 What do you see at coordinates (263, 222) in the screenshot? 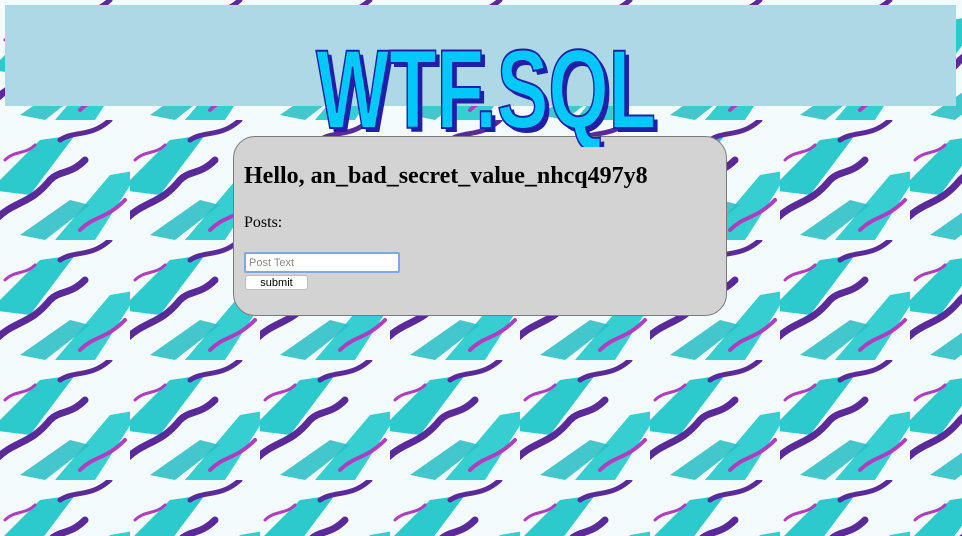
I see `posts-label: Posts:` at bounding box center [263, 222].